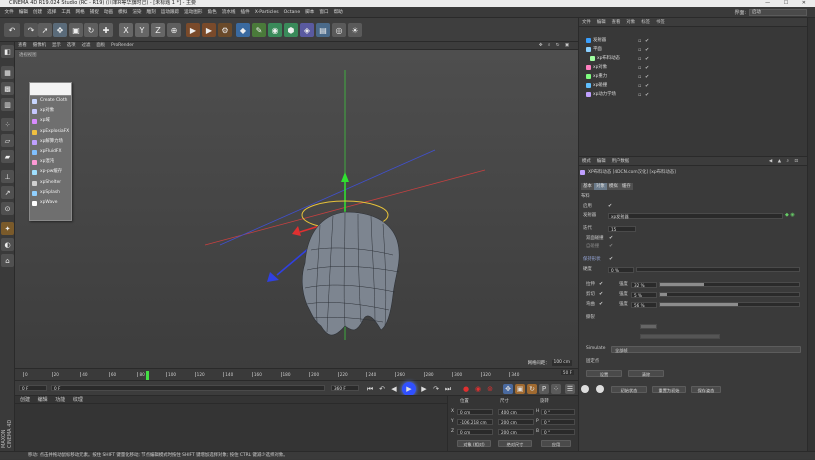  Describe the element at coordinates (91, 30) in the screenshot. I see `rotate-tool-icon: ↻` at that location.